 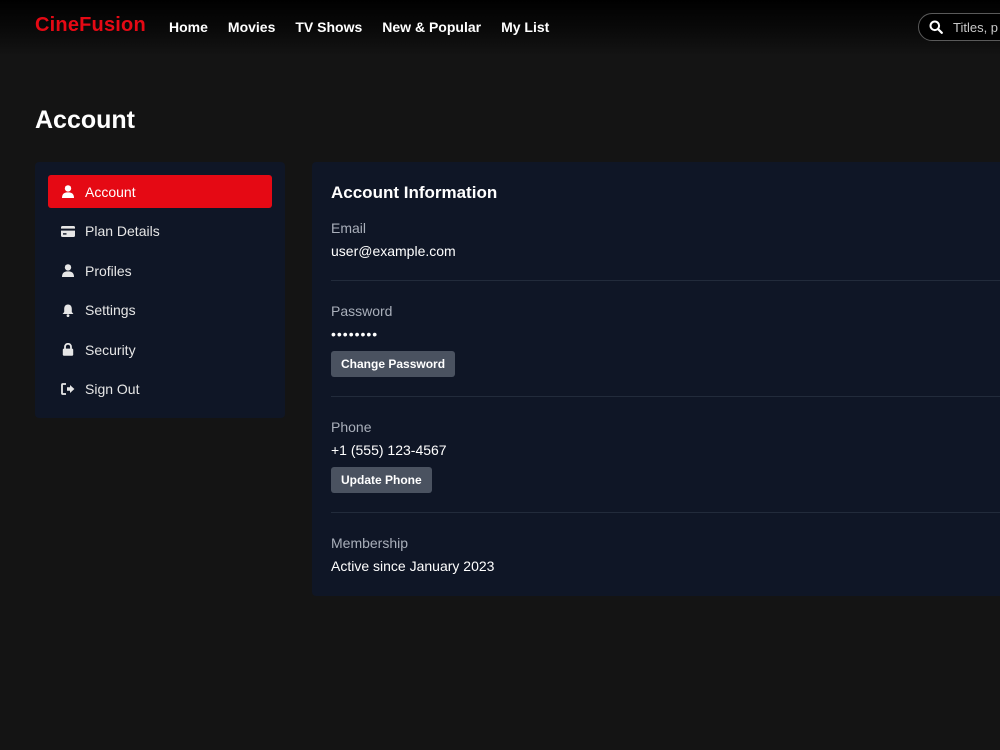 I want to click on sidebar-item-profiles: Profiles, so click(x=160, y=270).